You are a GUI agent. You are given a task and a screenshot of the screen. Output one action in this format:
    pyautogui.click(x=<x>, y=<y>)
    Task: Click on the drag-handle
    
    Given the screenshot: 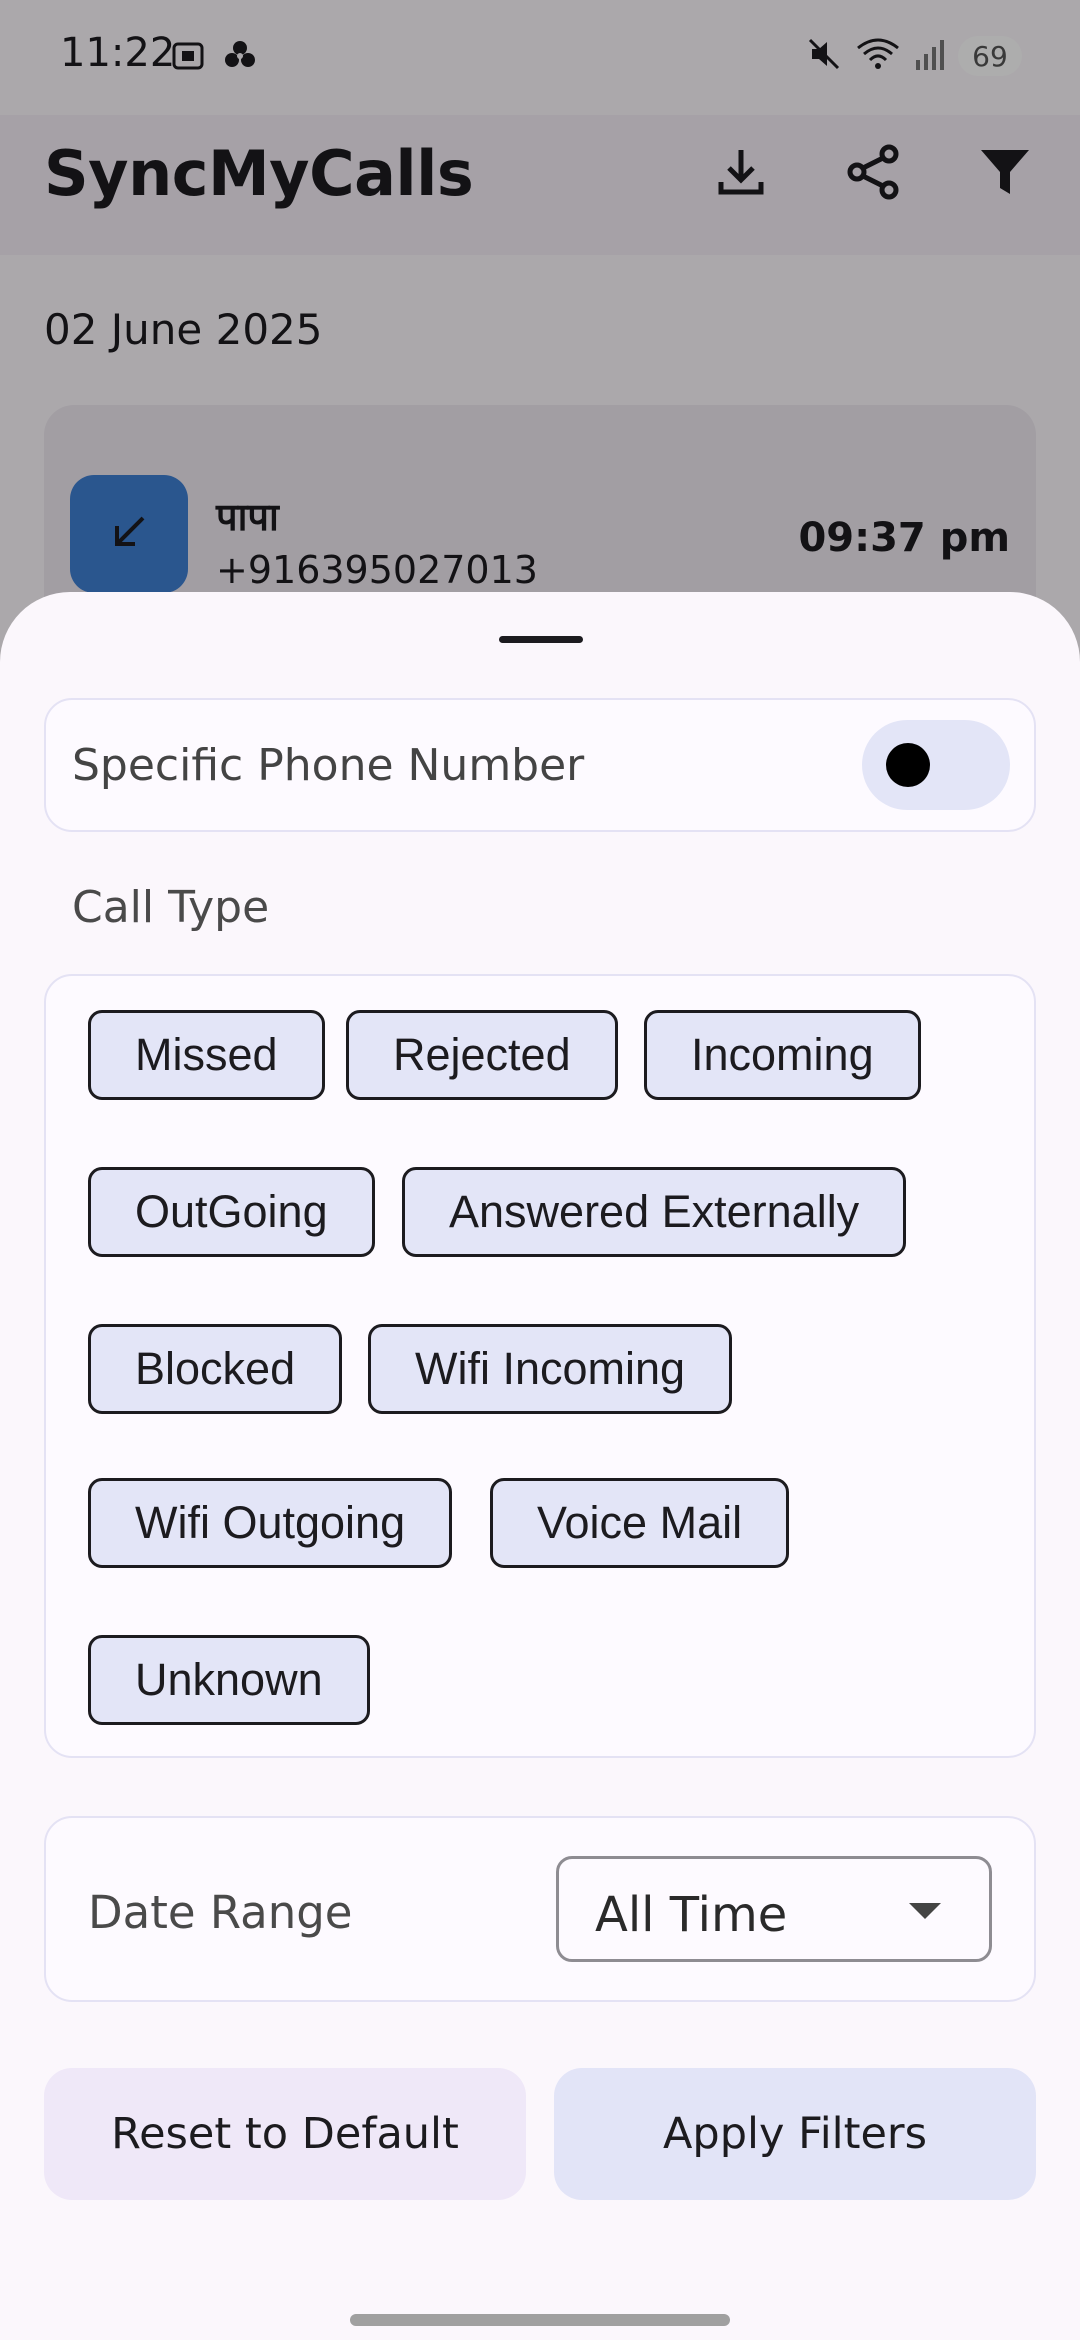 What is the action you would take?
    pyautogui.click(x=541, y=639)
    